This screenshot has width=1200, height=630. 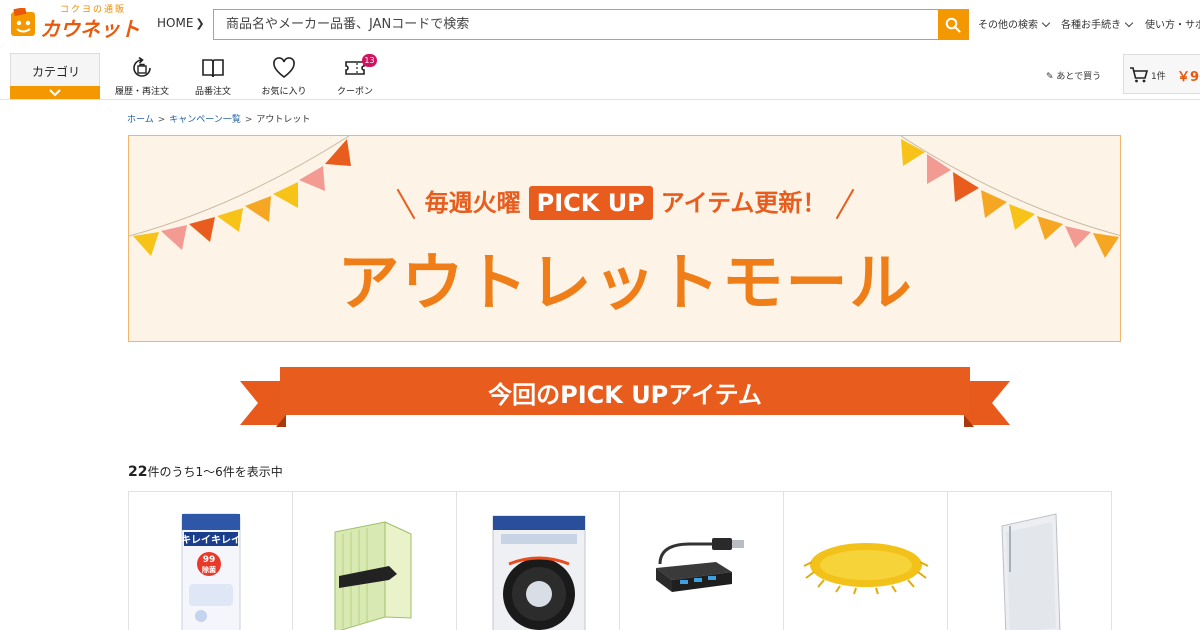 I want to click on quick-link-coupons: 13 クーポン, so click(x=355, y=75).